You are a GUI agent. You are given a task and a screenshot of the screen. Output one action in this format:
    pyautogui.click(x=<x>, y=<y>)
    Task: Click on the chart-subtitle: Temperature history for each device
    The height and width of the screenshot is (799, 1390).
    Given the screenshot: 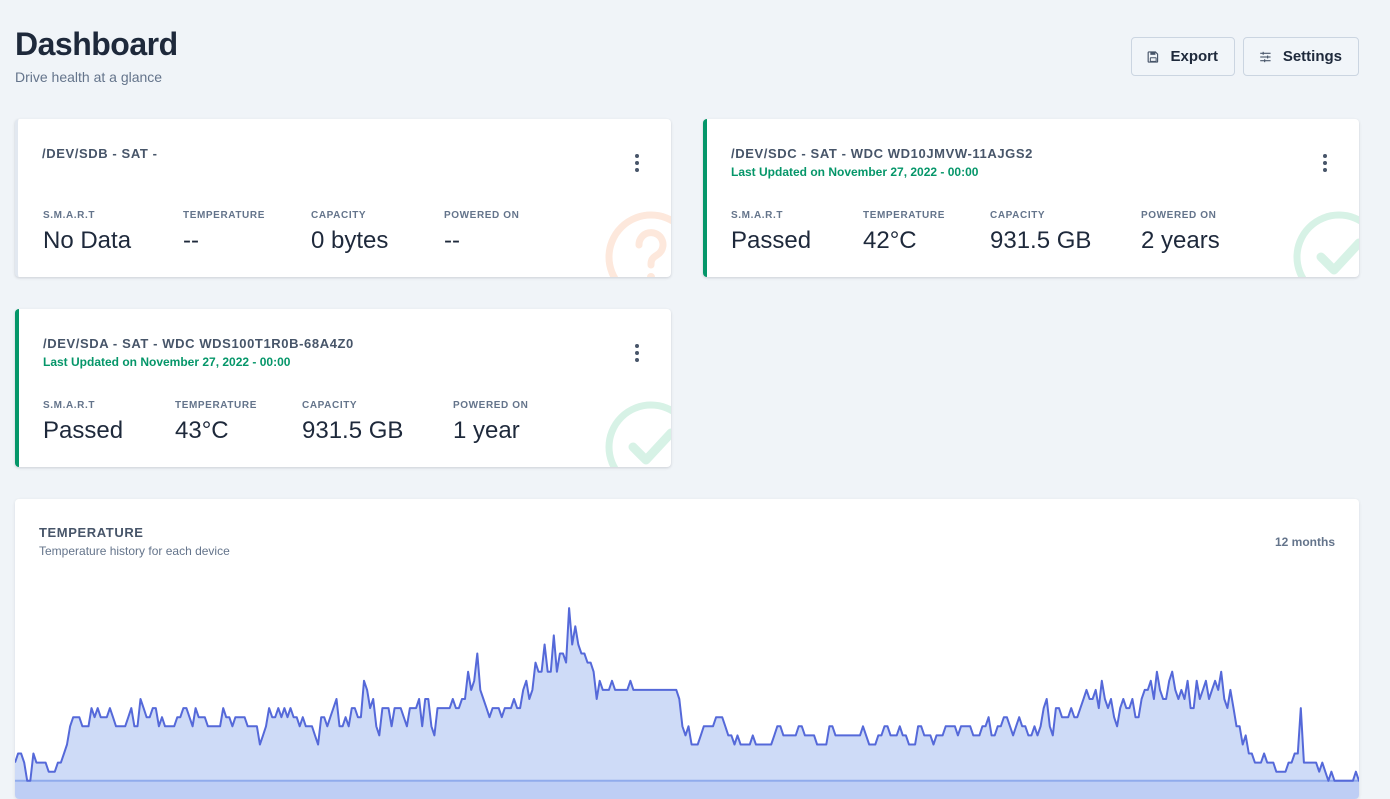 What is the action you would take?
    pyautogui.click(x=134, y=551)
    